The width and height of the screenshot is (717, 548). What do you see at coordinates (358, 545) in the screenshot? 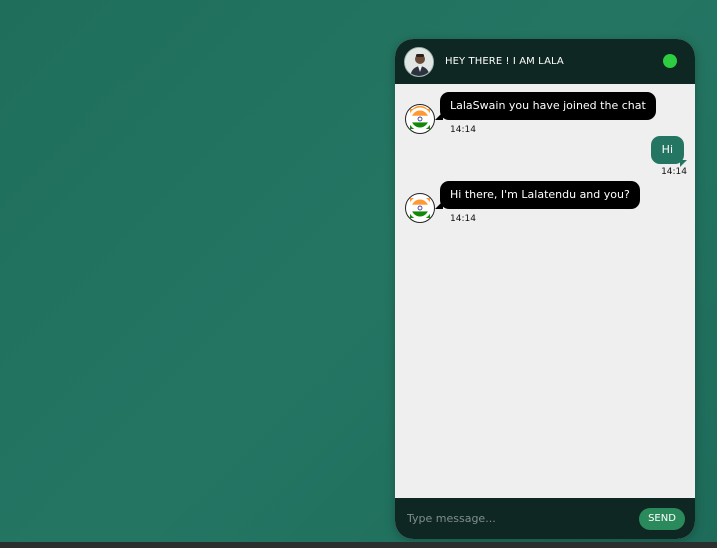
I see `taskbar-edge` at bounding box center [358, 545].